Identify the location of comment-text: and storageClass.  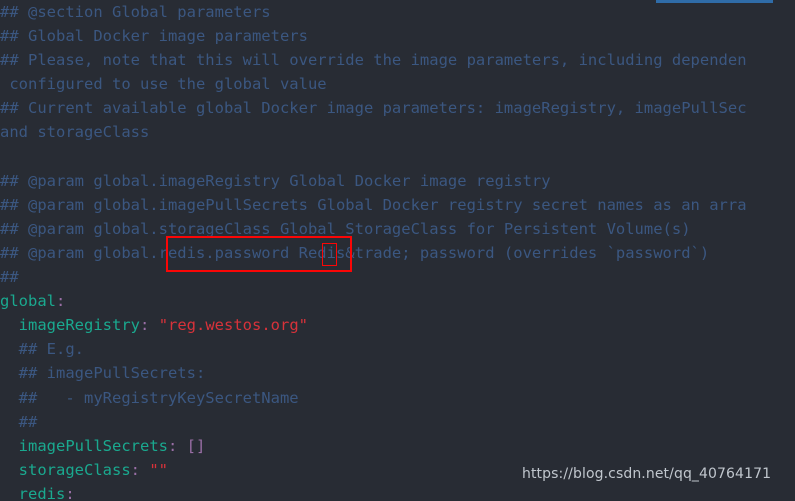
(75, 132).